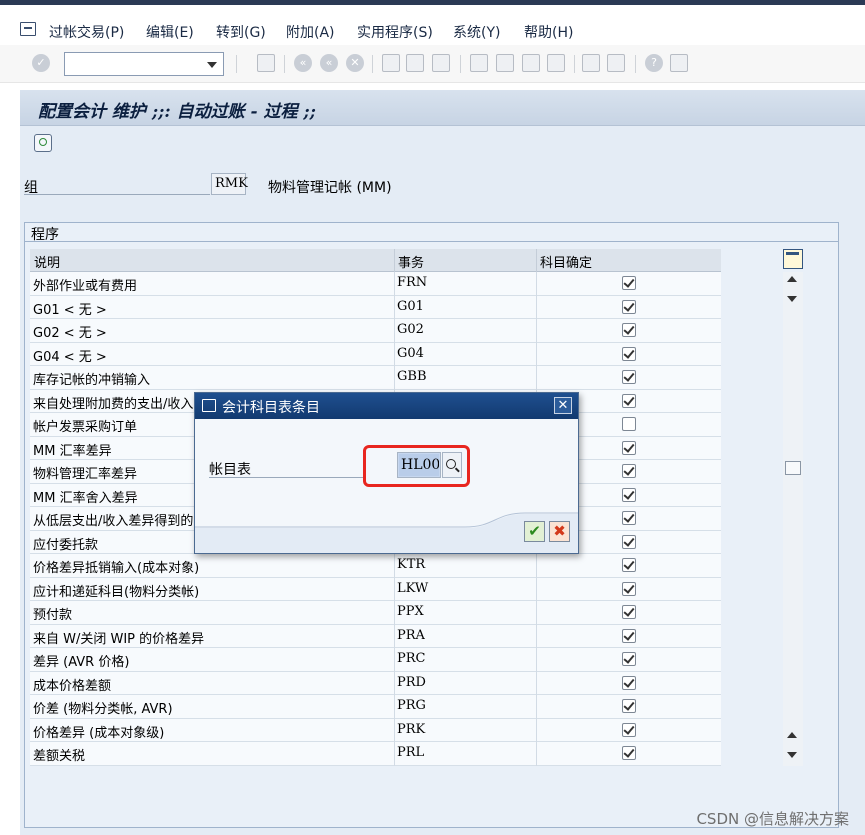 The height and width of the screenshot is (835, 865). I want to click on first-page-icon, so click(479, 63).